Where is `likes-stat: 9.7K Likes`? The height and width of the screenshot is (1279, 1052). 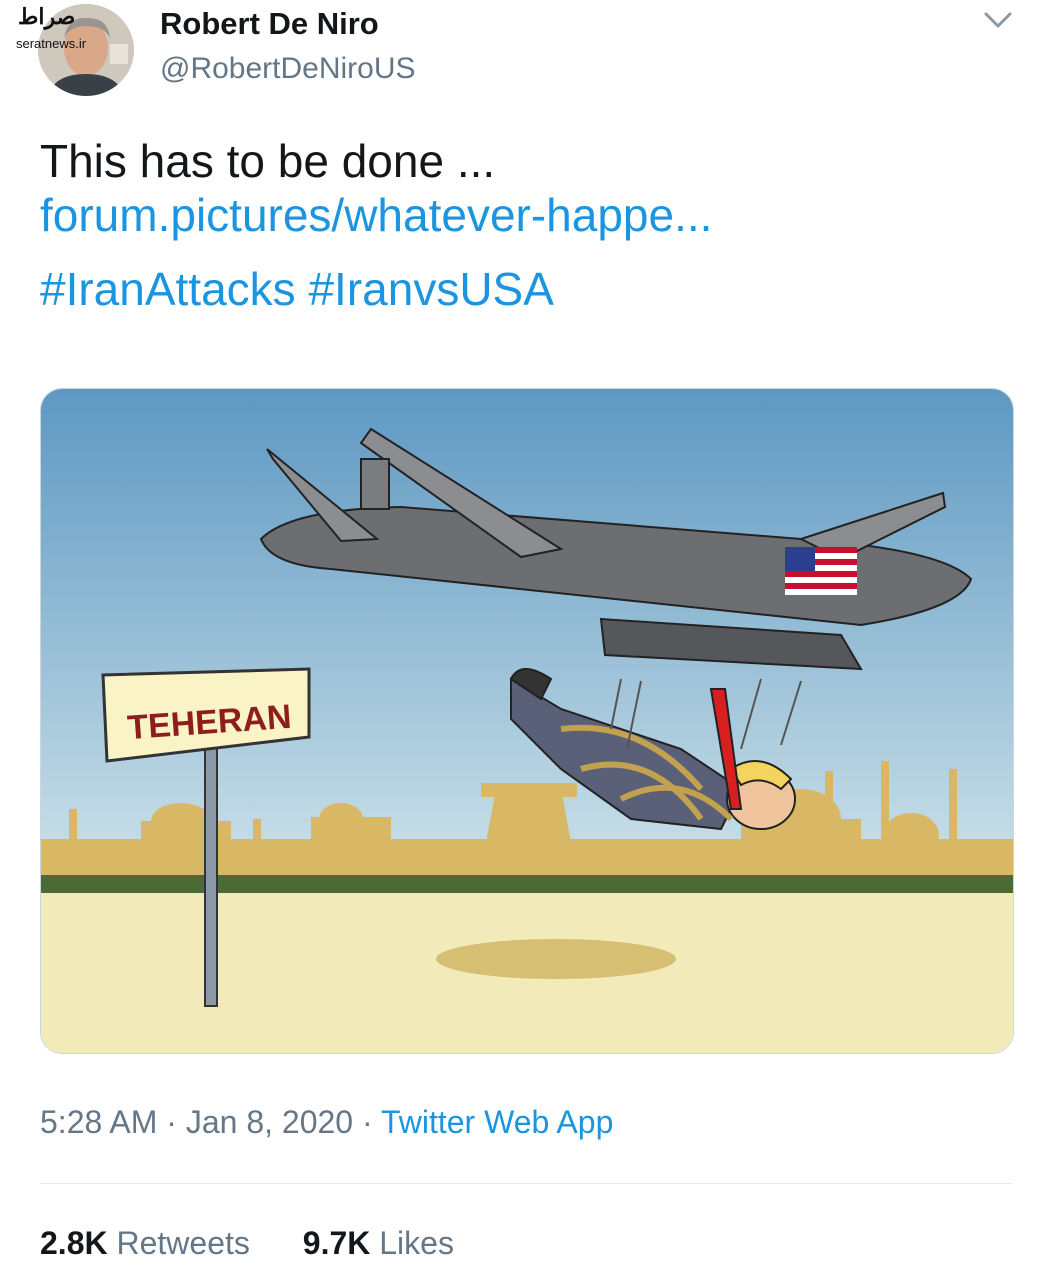
likes-stat: 9.7K Likes is located at coordinates (378, 1243).